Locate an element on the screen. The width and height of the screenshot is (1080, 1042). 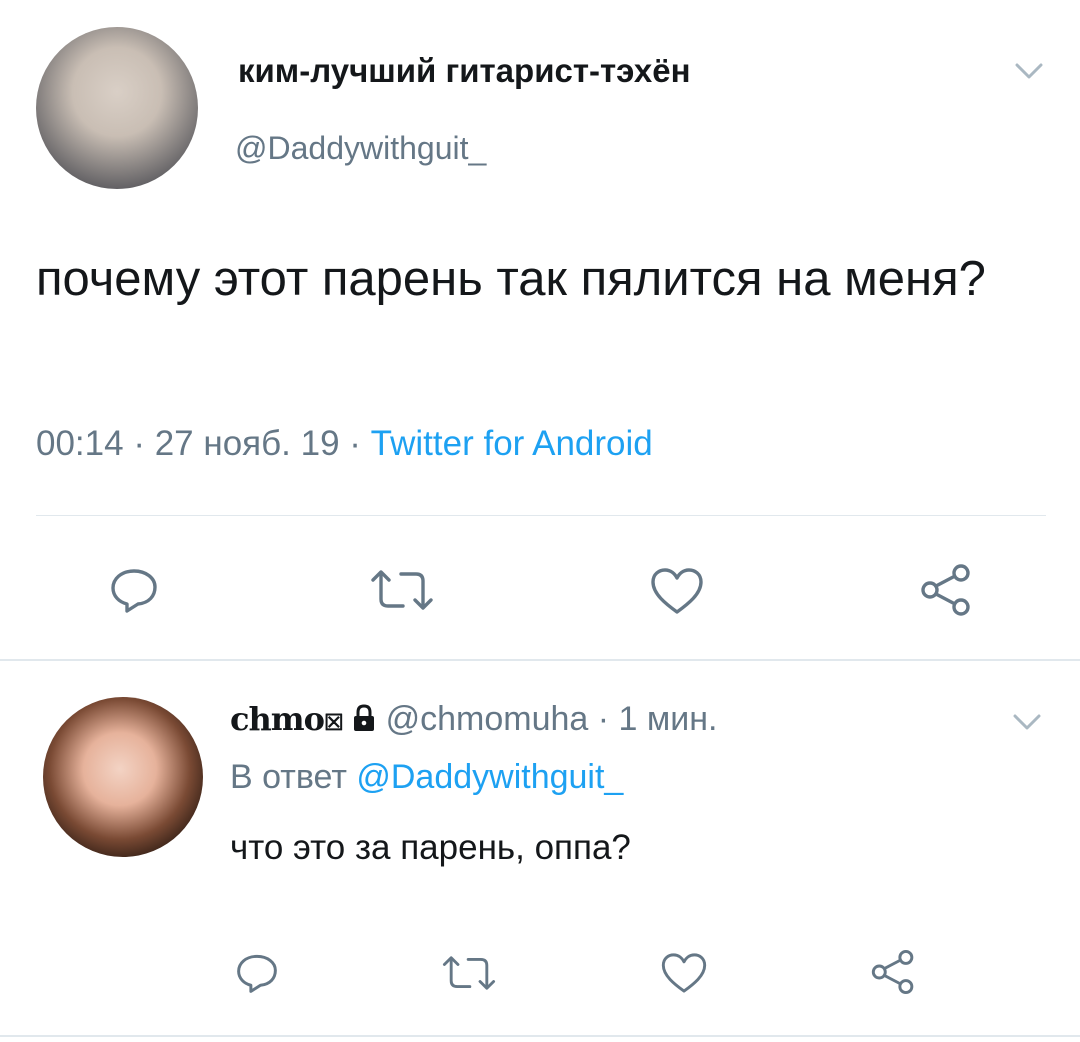
in-reply-mention-link: @Daddywithguit_ is located at coordinates (489, 777).